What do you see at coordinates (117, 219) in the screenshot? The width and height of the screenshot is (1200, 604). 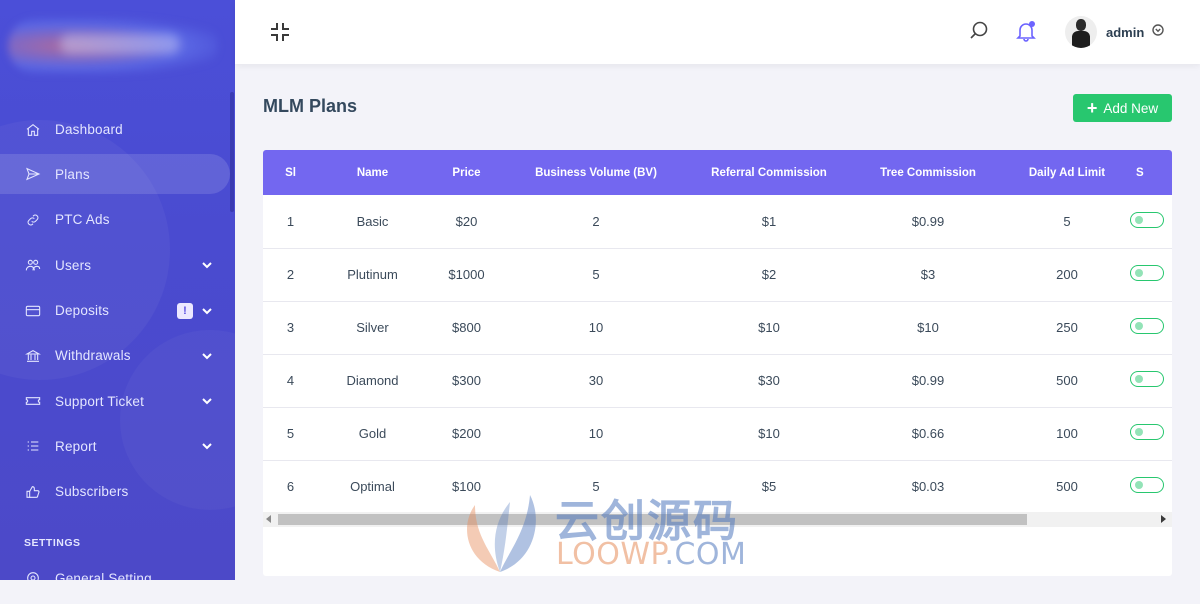 I see `sidebar-item-ptc-ads: PTC Ads` at bounding box center [117, 219].